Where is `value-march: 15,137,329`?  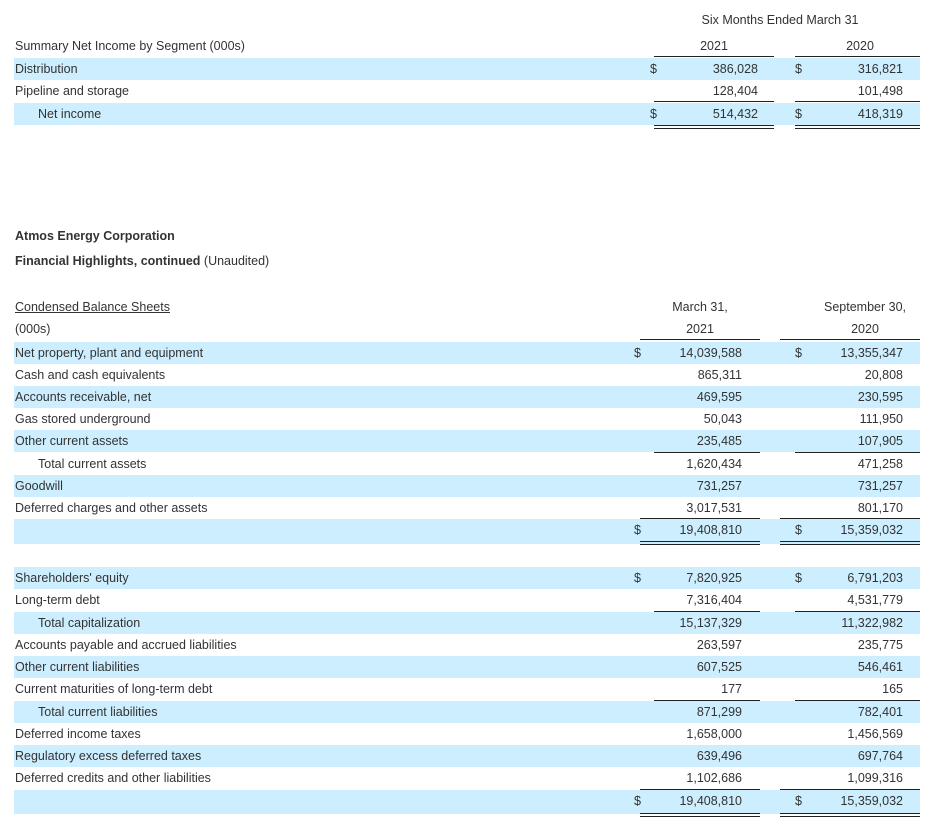 value-march: 15,137,329 is located at coordinates (710, 623).